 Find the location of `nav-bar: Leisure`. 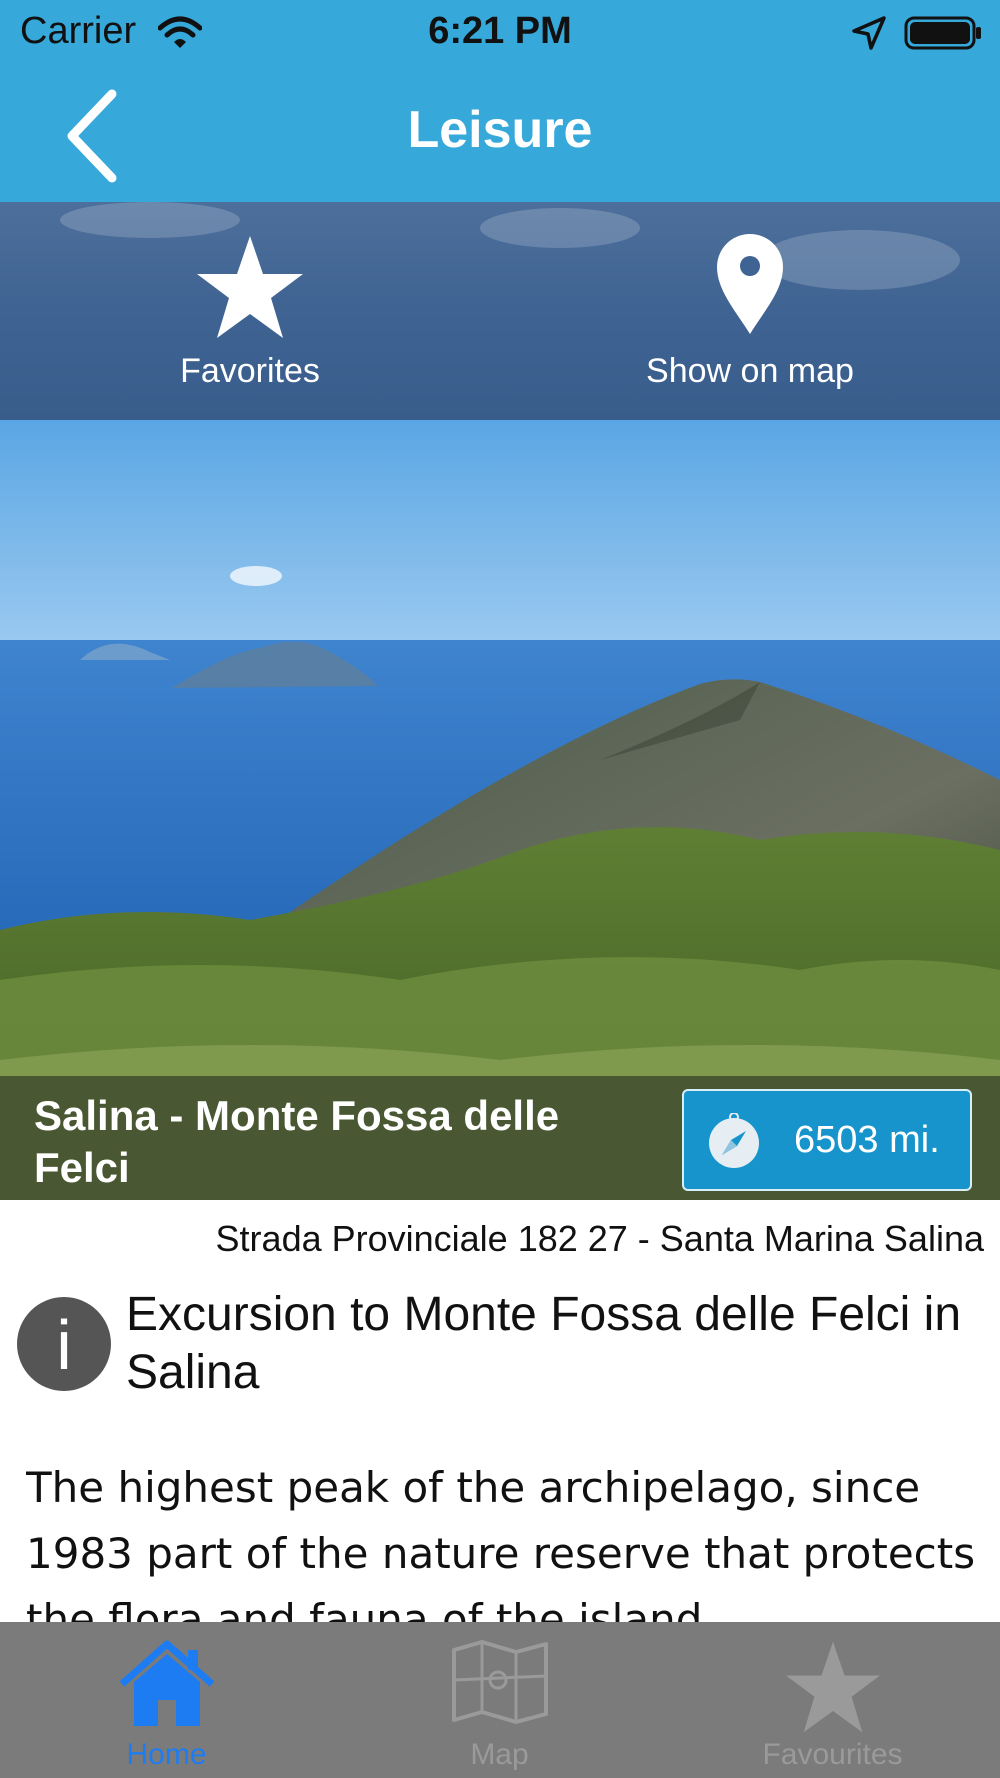

nav-bar: Leisure is located at coordinates (500, 136).